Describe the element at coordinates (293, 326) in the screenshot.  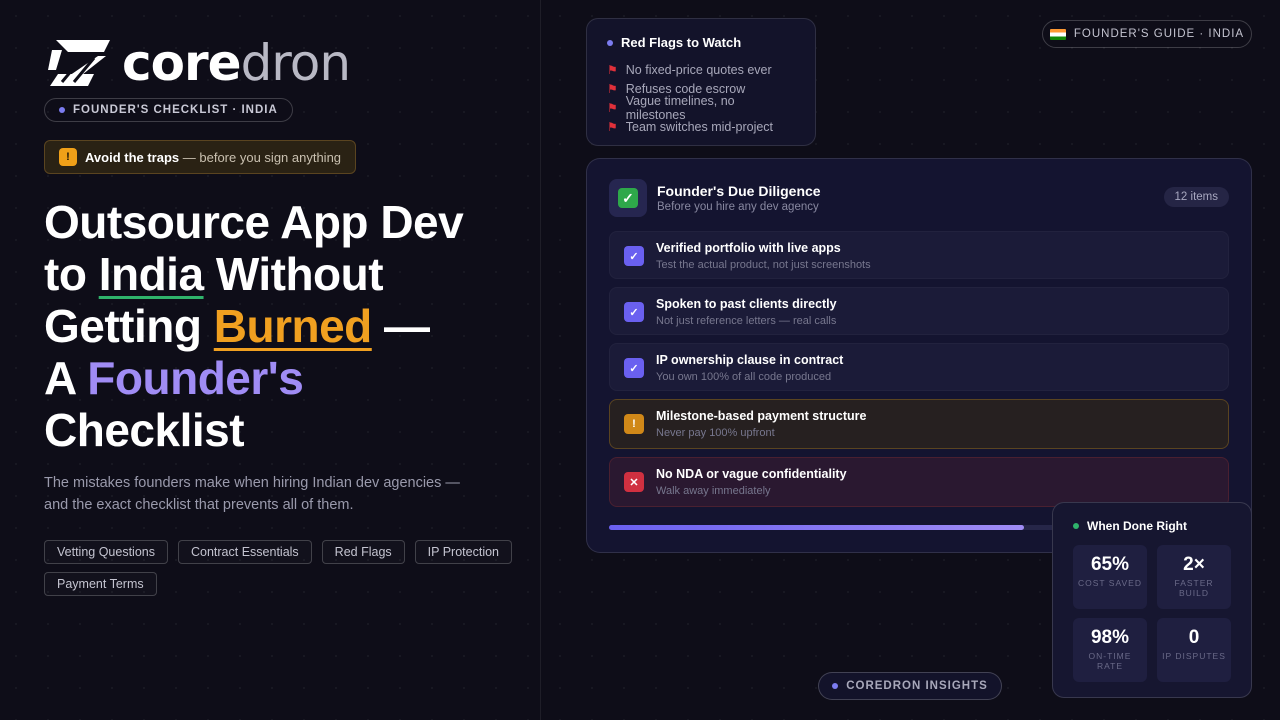
I see `headline-burned: Burned` at that location.